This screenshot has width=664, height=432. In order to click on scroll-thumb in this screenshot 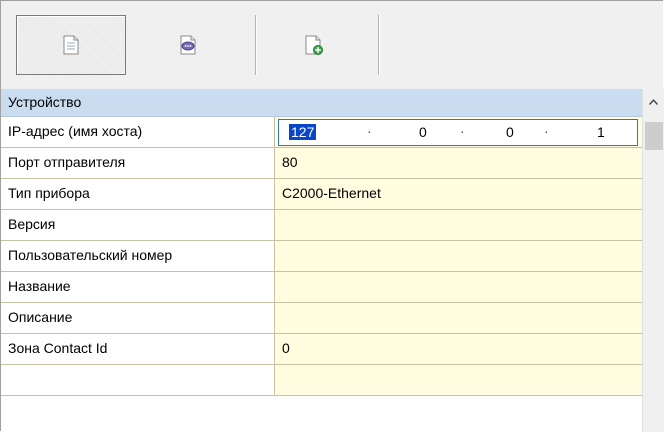, I will do `click(654, 136)`.